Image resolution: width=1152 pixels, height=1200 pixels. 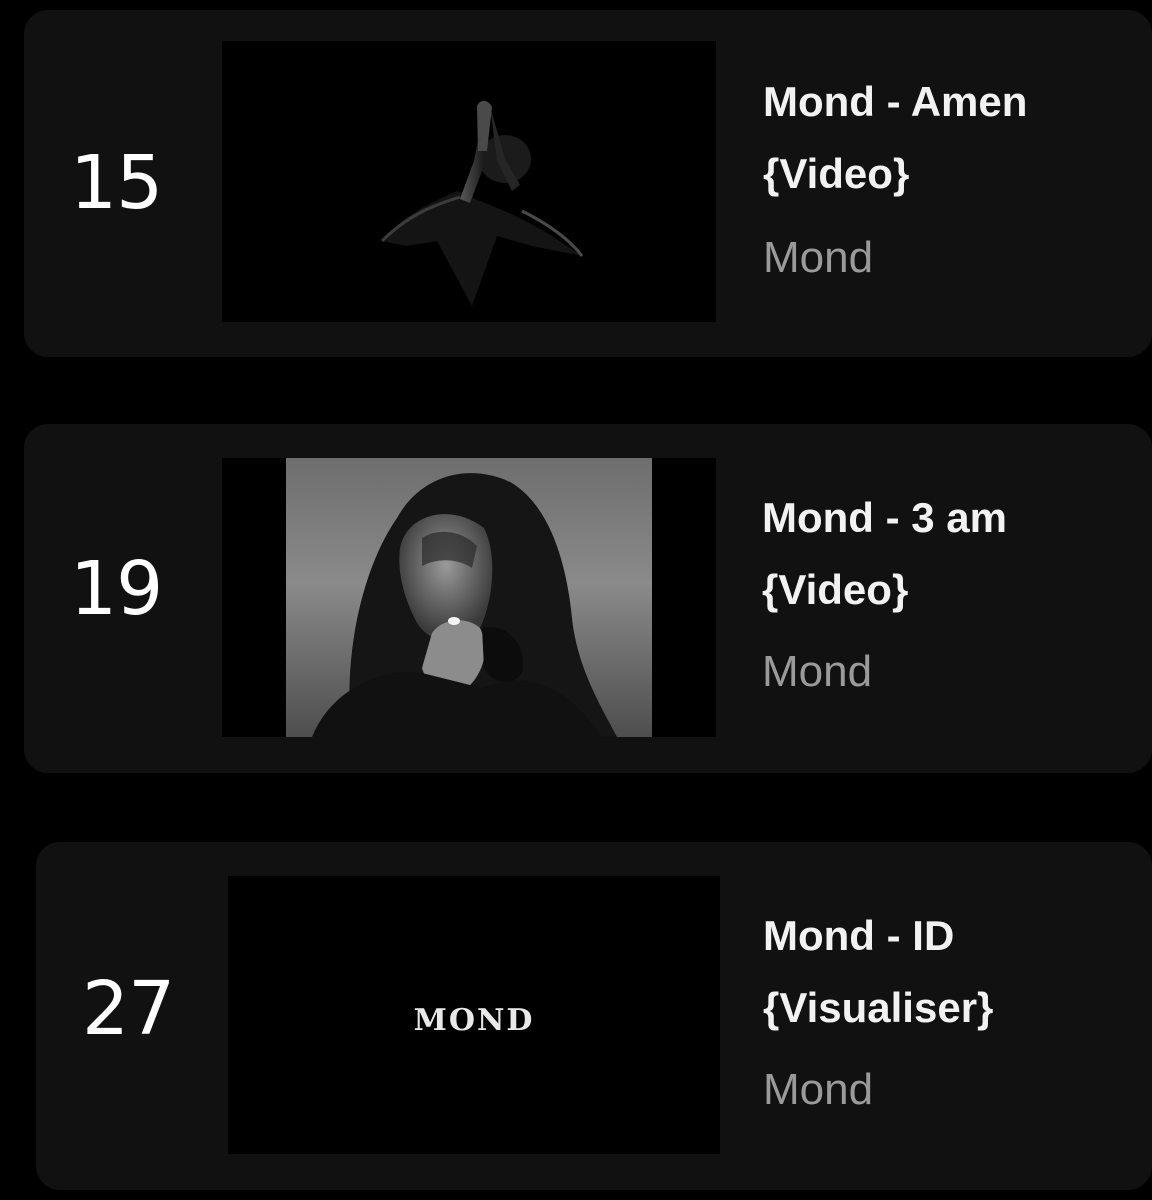 What do you see at coordinates (116, 183) in the screenshot?
I see `rank-number: 15` at bounding box center [116, 183].